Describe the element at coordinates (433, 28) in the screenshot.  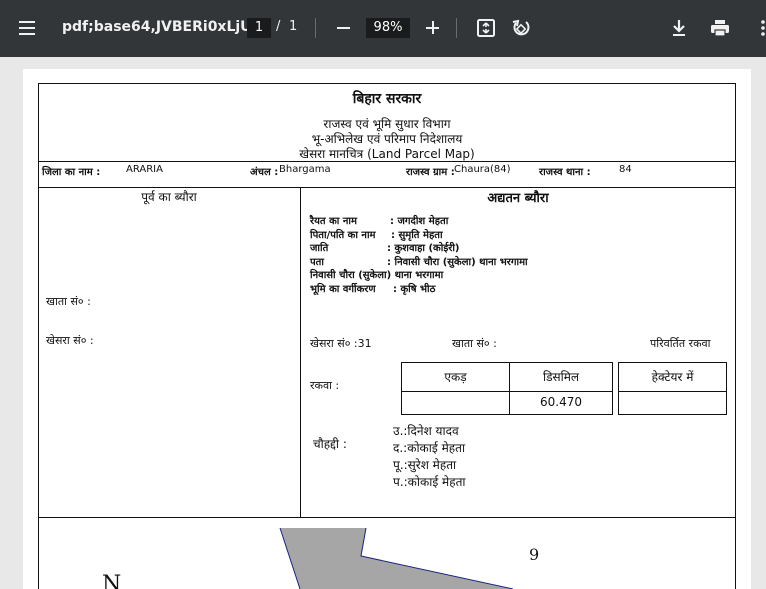
I see `zoom-in-icon` at that location.